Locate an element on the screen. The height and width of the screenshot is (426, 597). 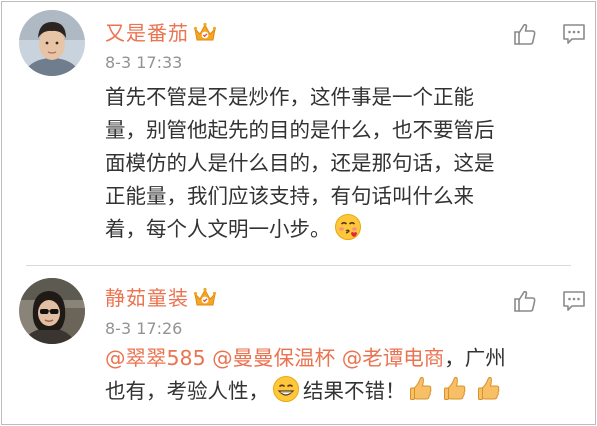
comment-line: 面模仿的人是什么目的，还是那句话，这是 is located at coordinates (300, 163).